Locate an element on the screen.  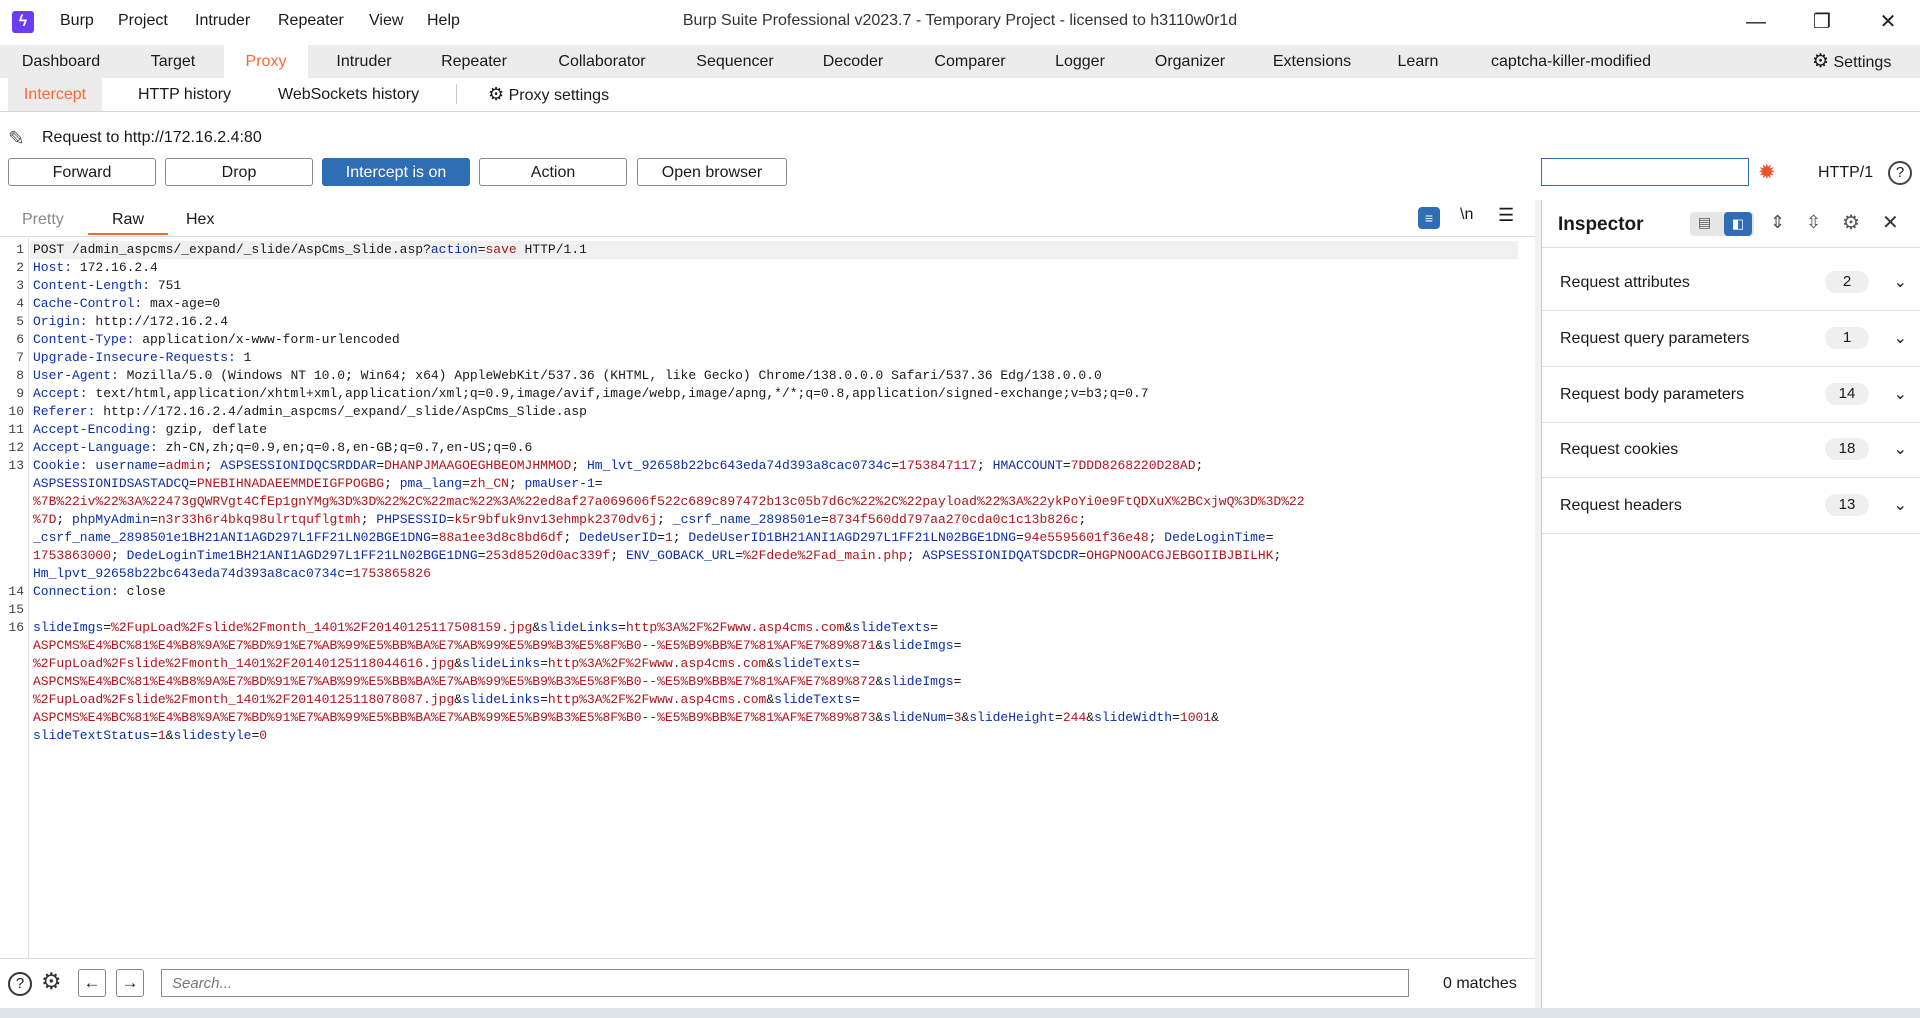
tab-captcha-killer: captcha-killer-modified is located at coordinates (1571, 61).